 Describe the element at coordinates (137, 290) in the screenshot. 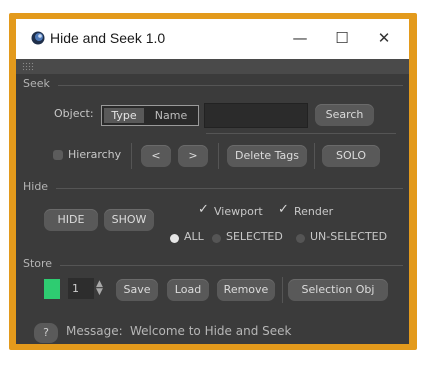

I see `save-button: Save` at that location.